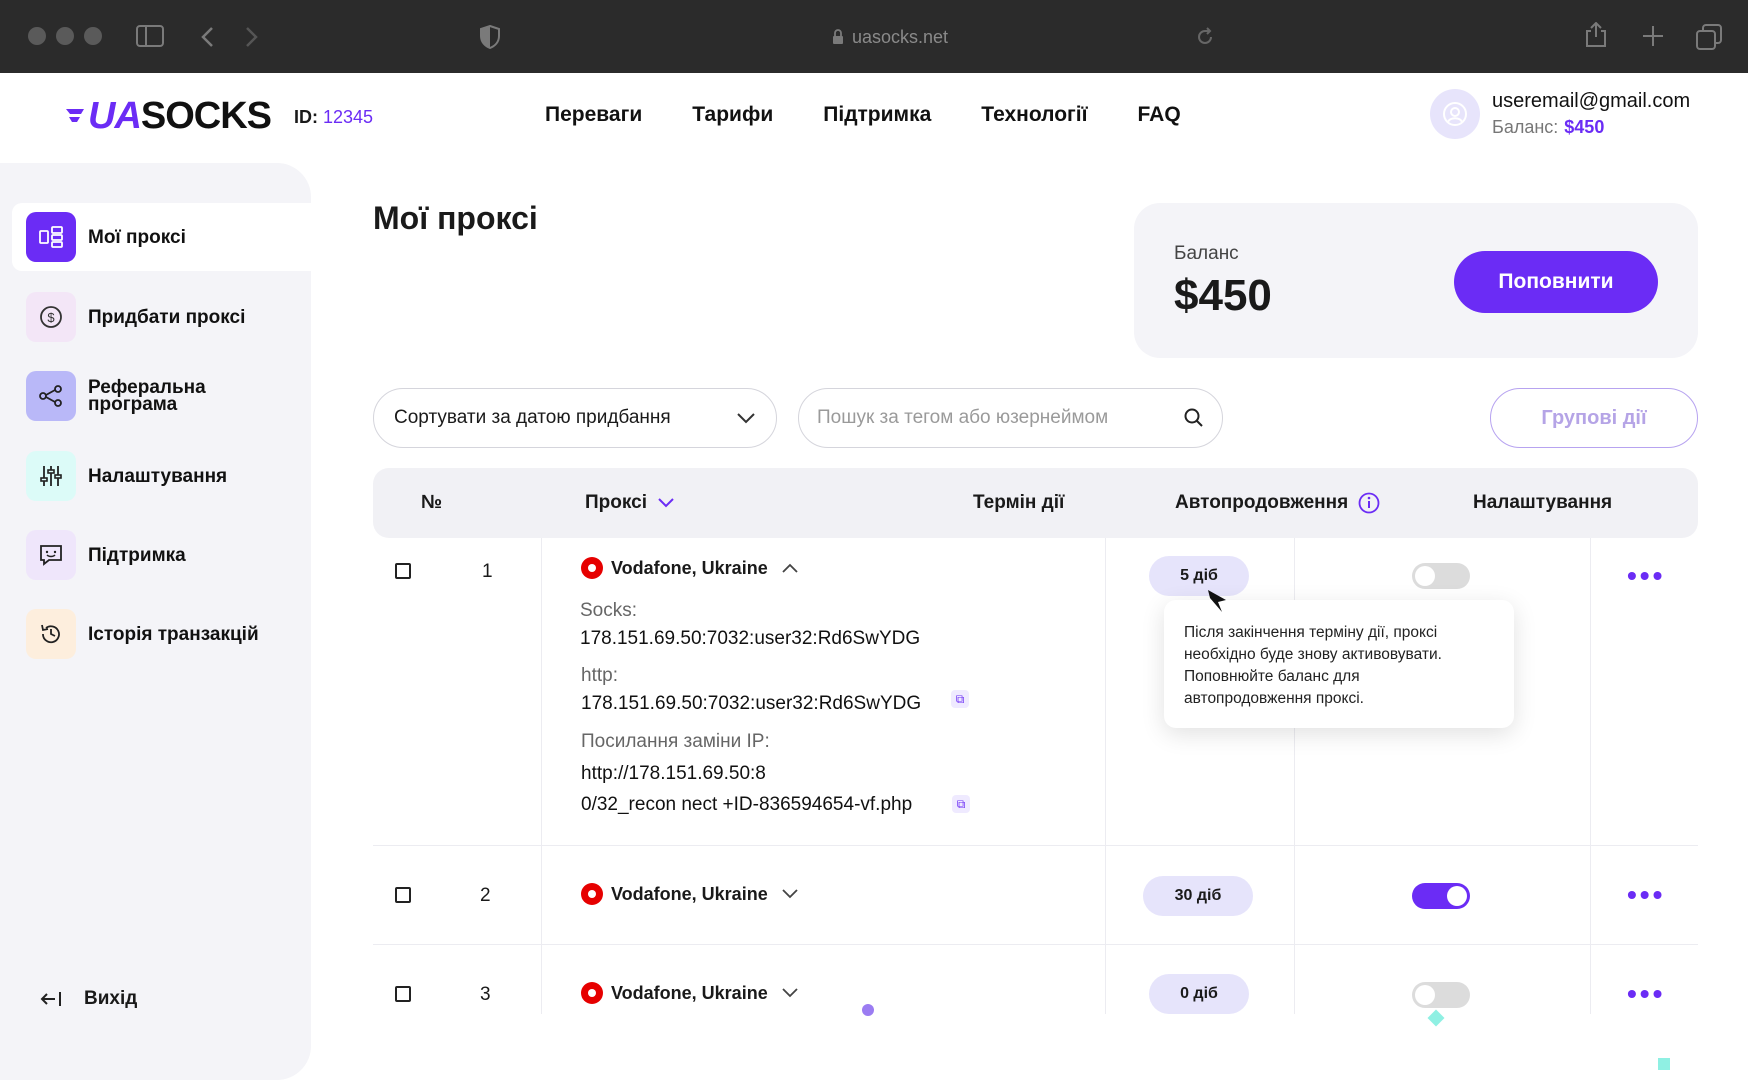 This screenshot has height=1080, width=1748. I want to click on nav-link-faq: FAQ, so click(1159, 115).